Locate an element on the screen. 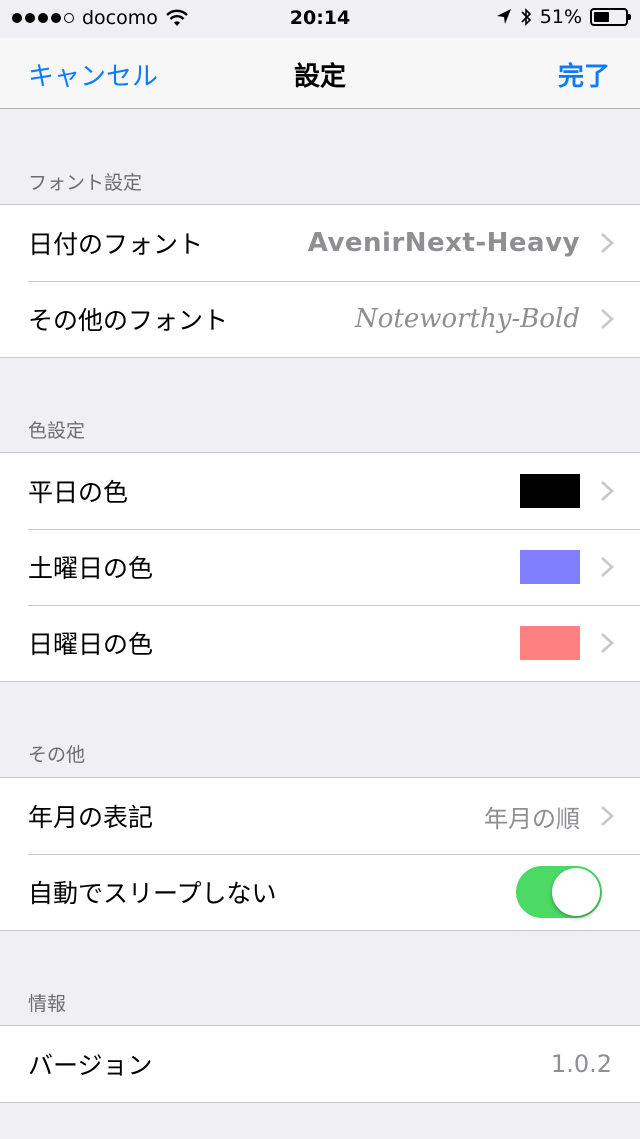  row-label: バージョン is located at coordinates (90, 1065).